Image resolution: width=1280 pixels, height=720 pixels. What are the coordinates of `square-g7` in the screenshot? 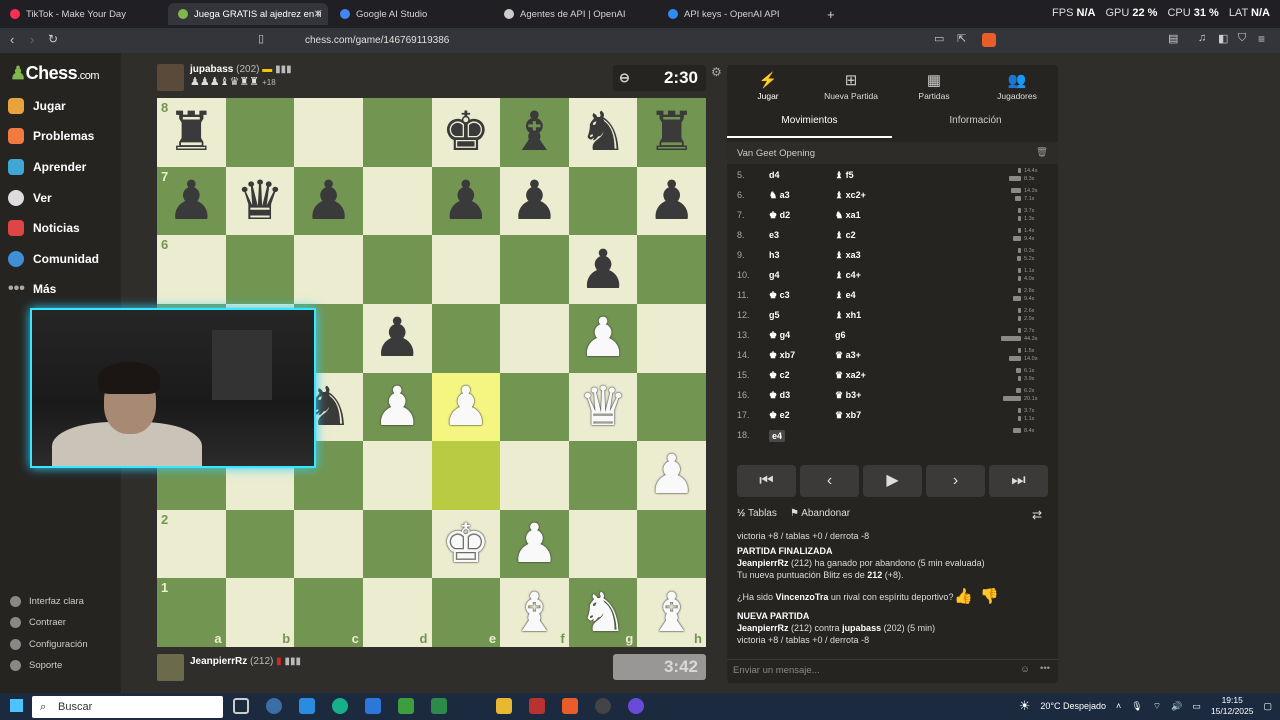 It's located at (603, 201).